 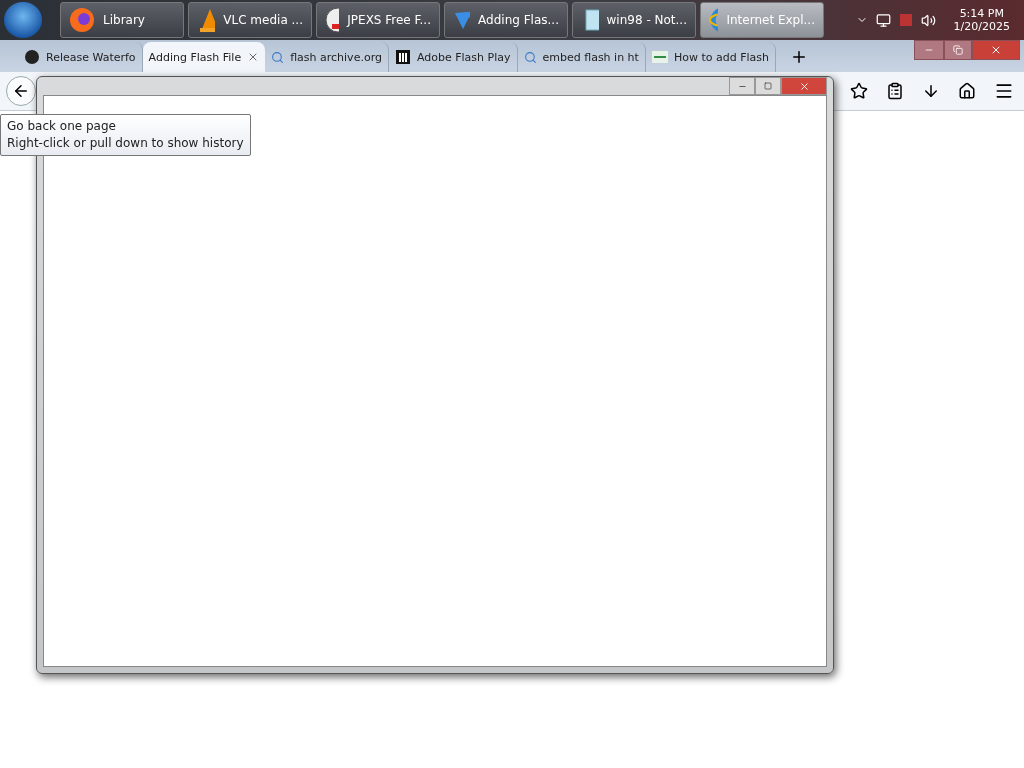 I want to click on download-icon, so click(x=931, y=91).